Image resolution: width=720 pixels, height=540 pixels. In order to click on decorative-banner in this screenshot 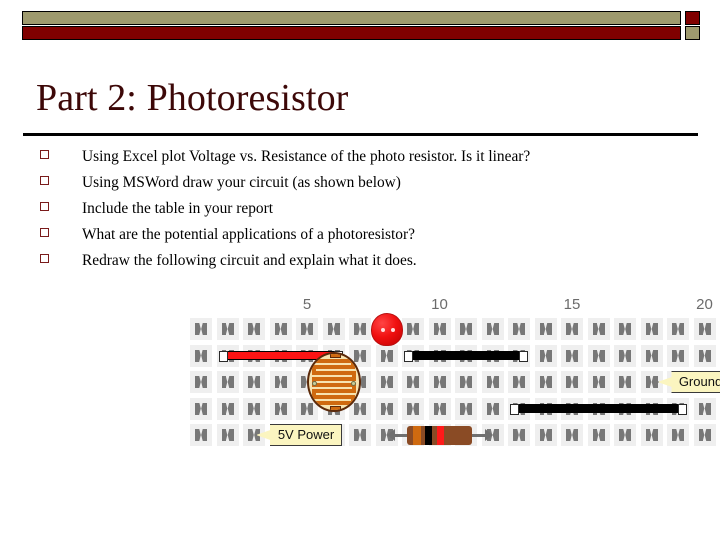, I will do `click(361, 26)`.